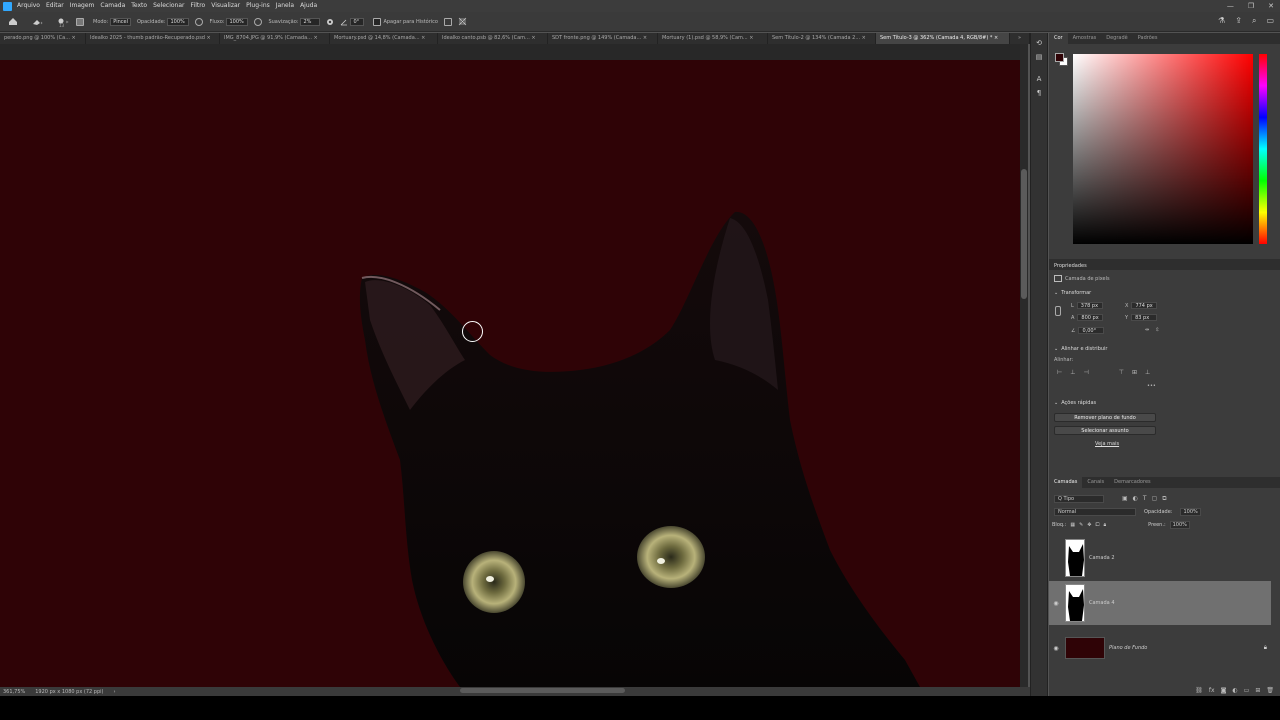 This screenshot has width=1280, height=720. I want to click on remove-background-button: Remover plano de fundo, so click(1105, 417).